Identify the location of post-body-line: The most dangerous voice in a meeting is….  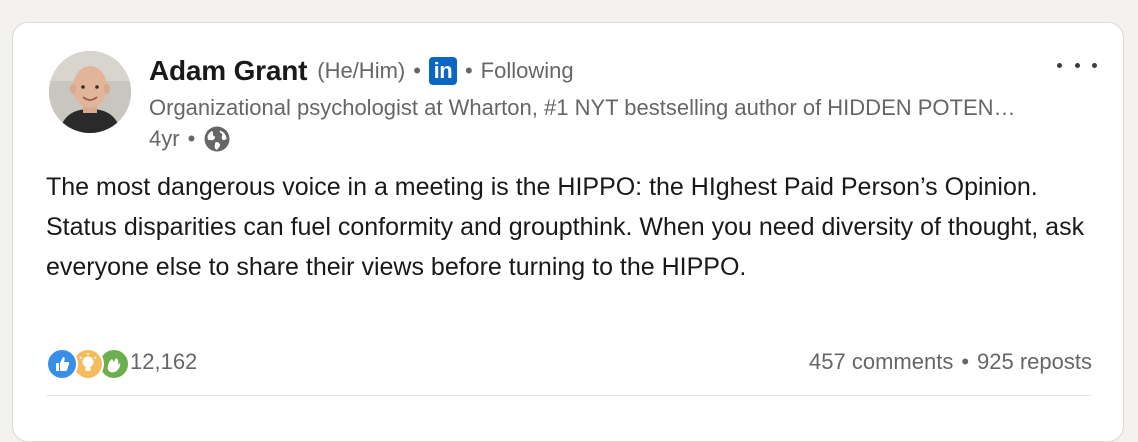
(542, 187).